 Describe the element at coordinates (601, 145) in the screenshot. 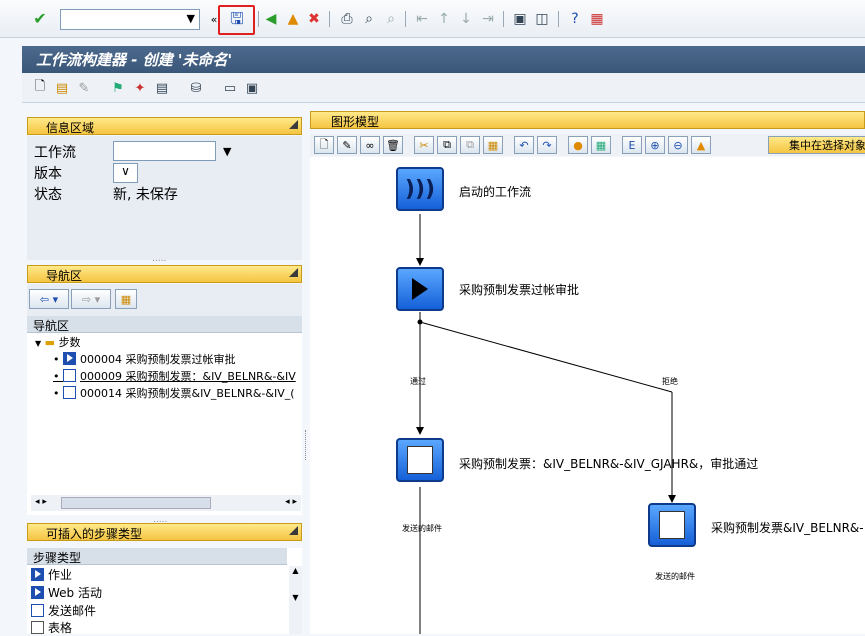

I see `overview-icon: ▦` at that location.